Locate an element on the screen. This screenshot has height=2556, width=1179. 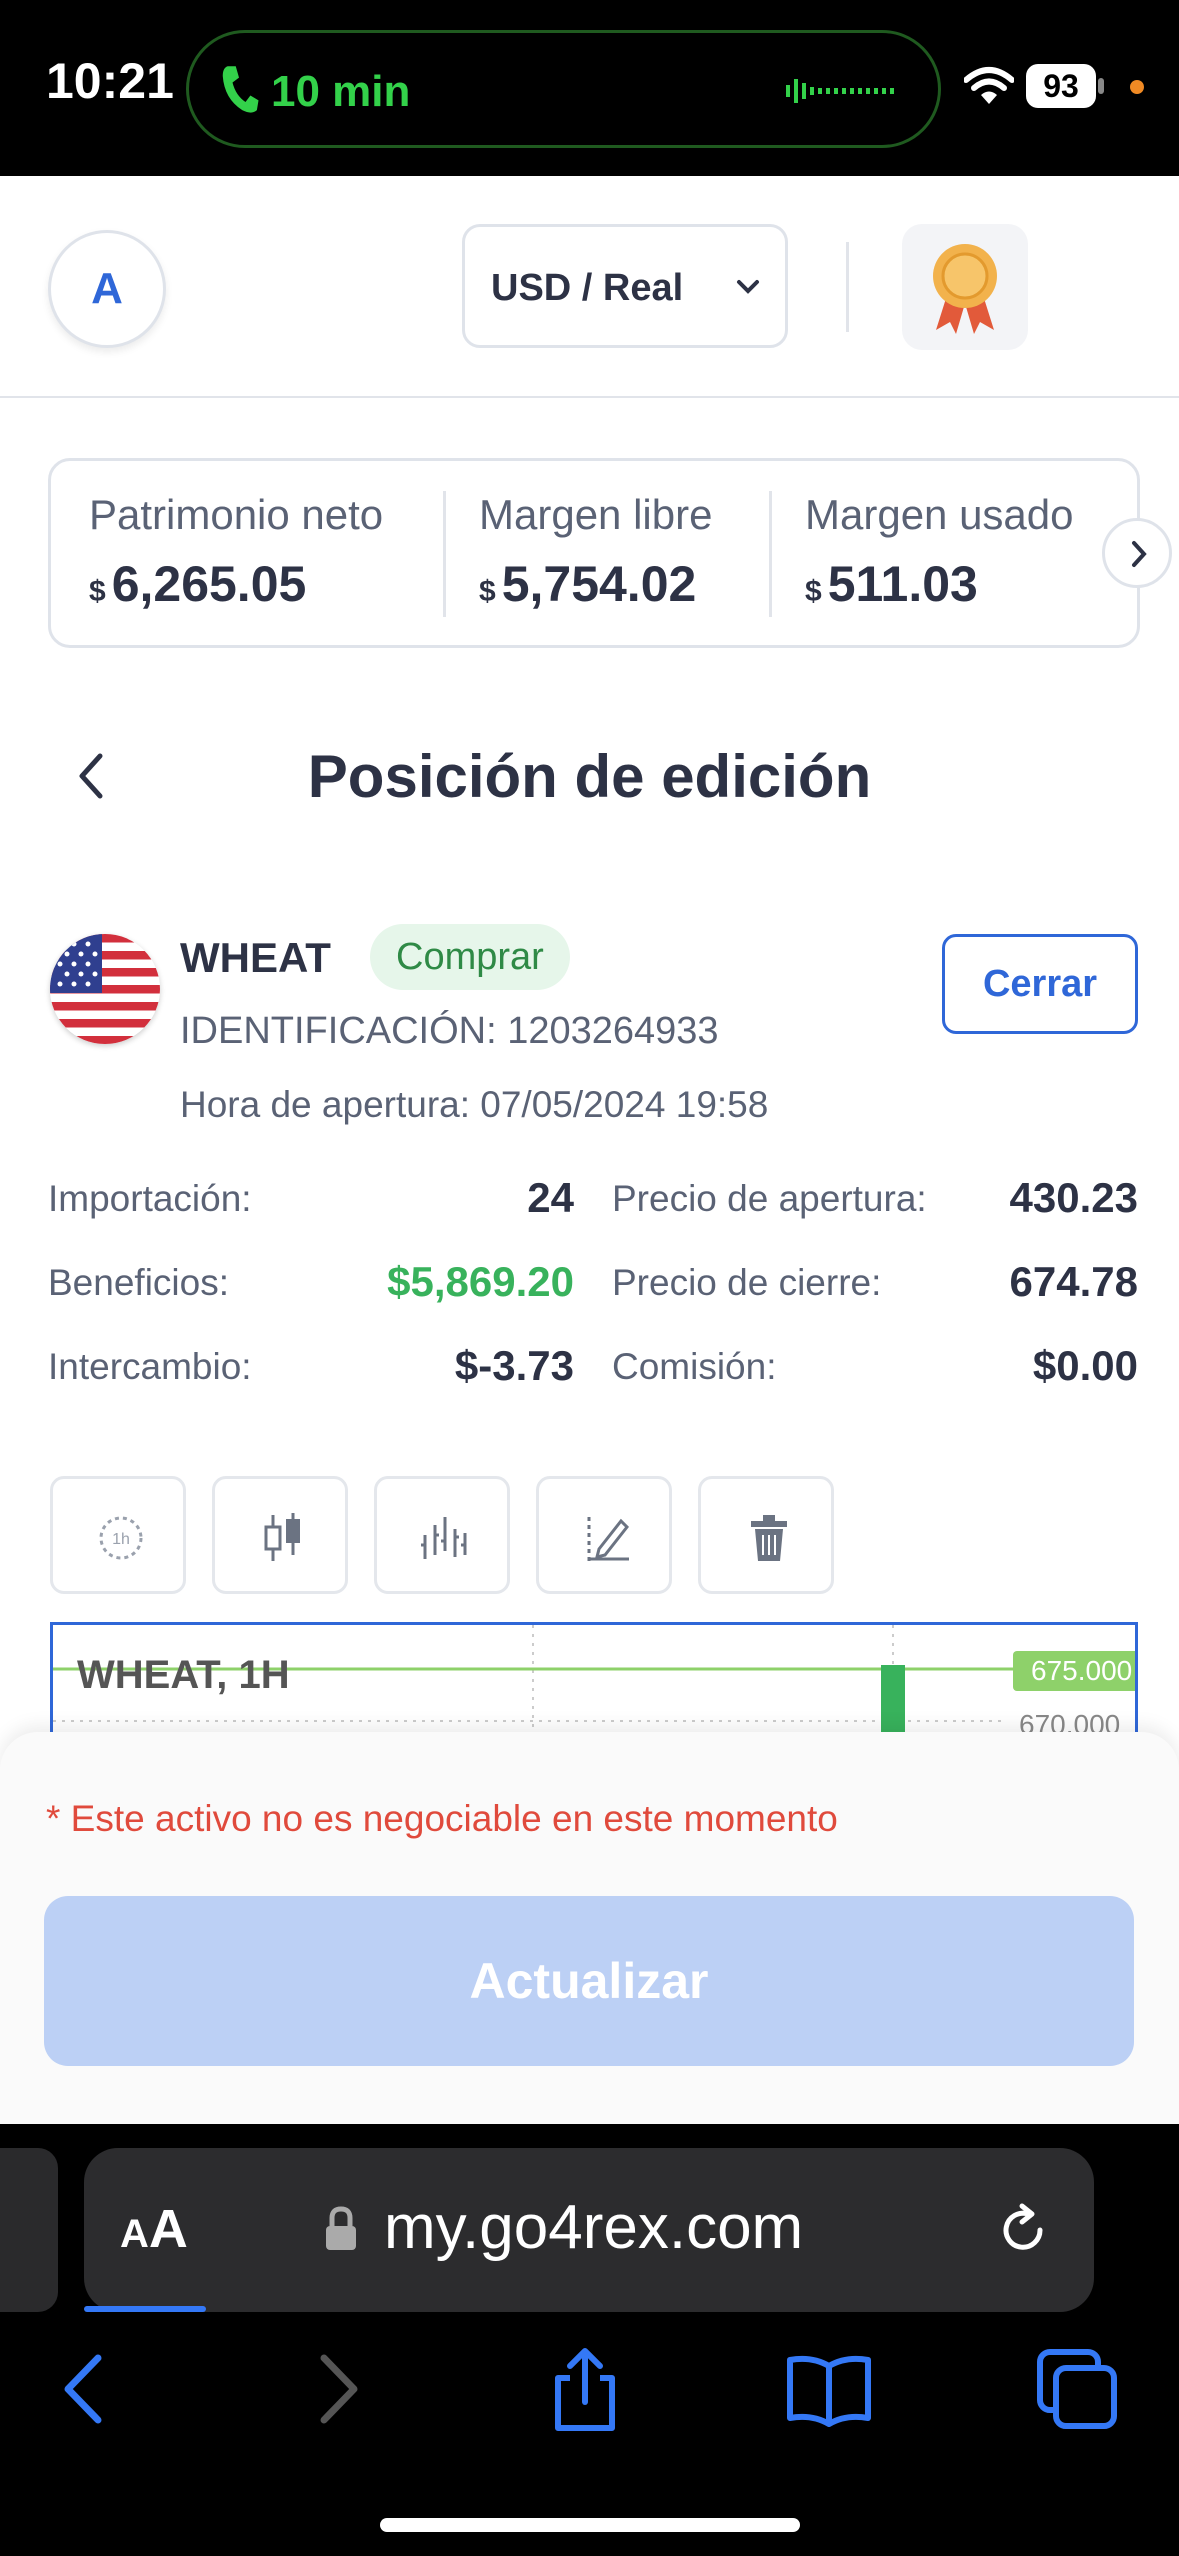
audio-wave-icon is located at coordinates (840, 91).